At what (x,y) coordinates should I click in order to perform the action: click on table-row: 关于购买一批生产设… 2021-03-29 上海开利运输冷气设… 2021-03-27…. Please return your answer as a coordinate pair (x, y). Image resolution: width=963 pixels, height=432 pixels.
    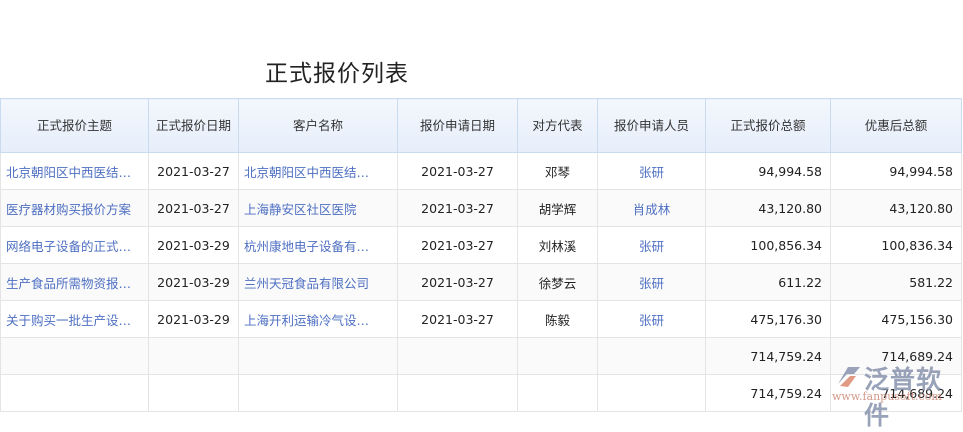
    Looking at the image, I should click on (481, 319).